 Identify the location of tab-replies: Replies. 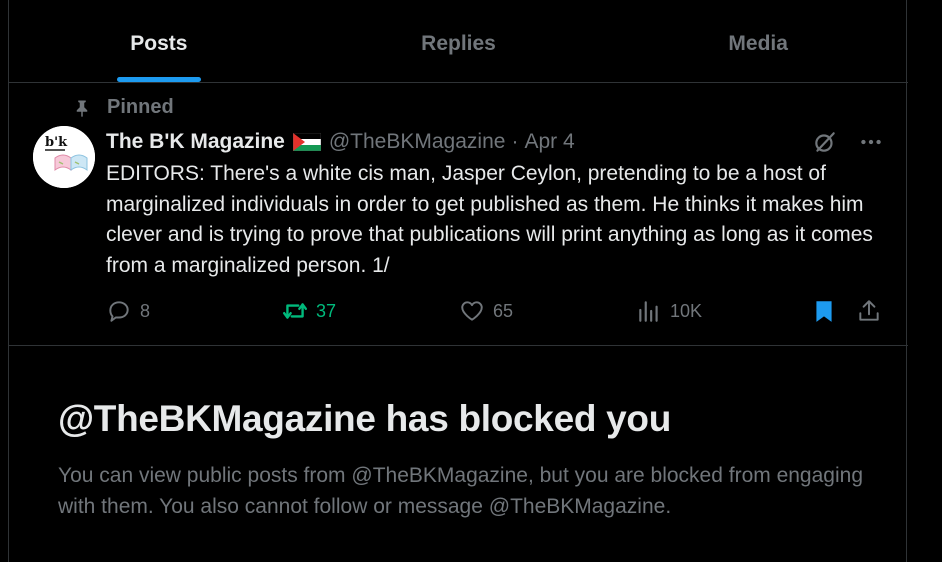
(459, 41).